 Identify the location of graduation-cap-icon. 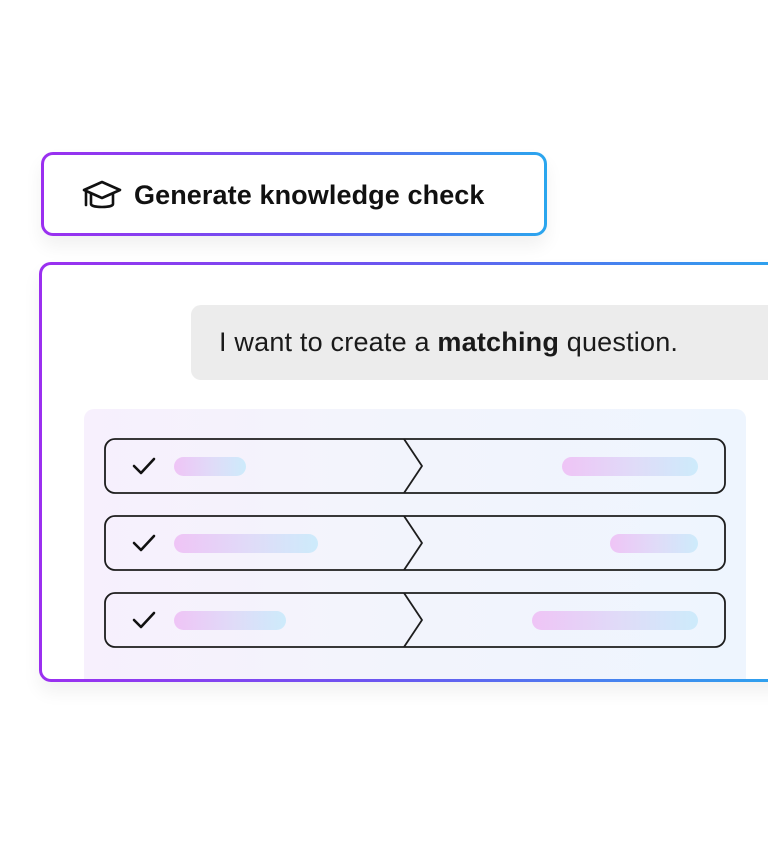
(102, 194).